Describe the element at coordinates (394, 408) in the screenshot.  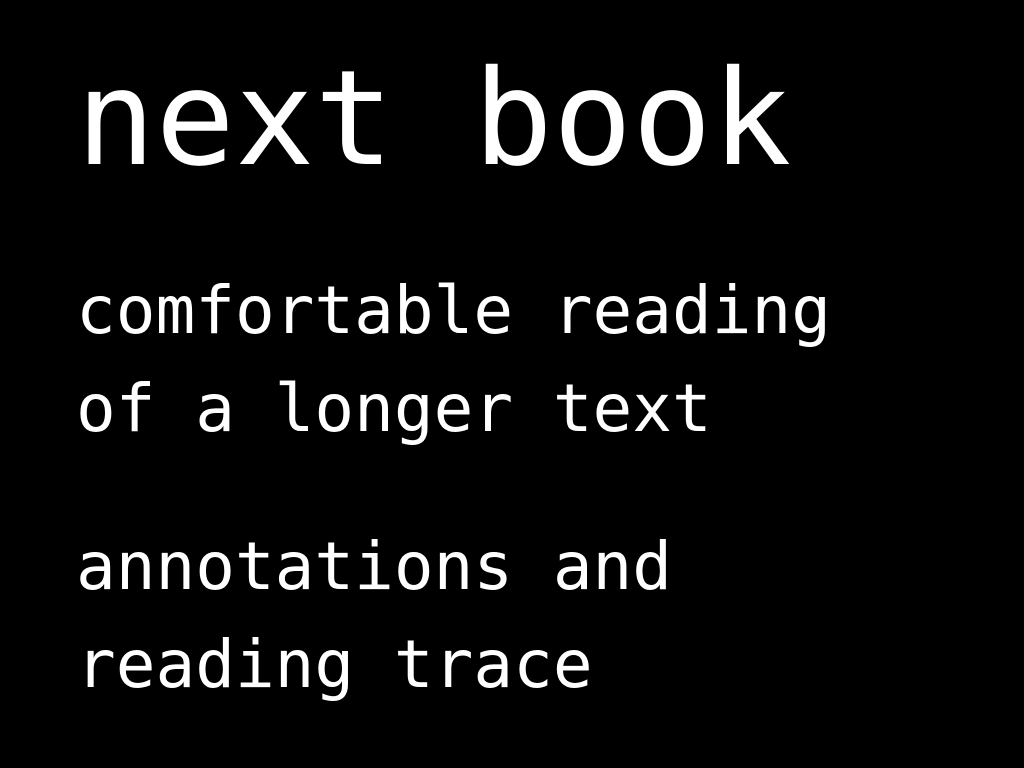
I see `point-1-line-2: of a longer text` at that location.